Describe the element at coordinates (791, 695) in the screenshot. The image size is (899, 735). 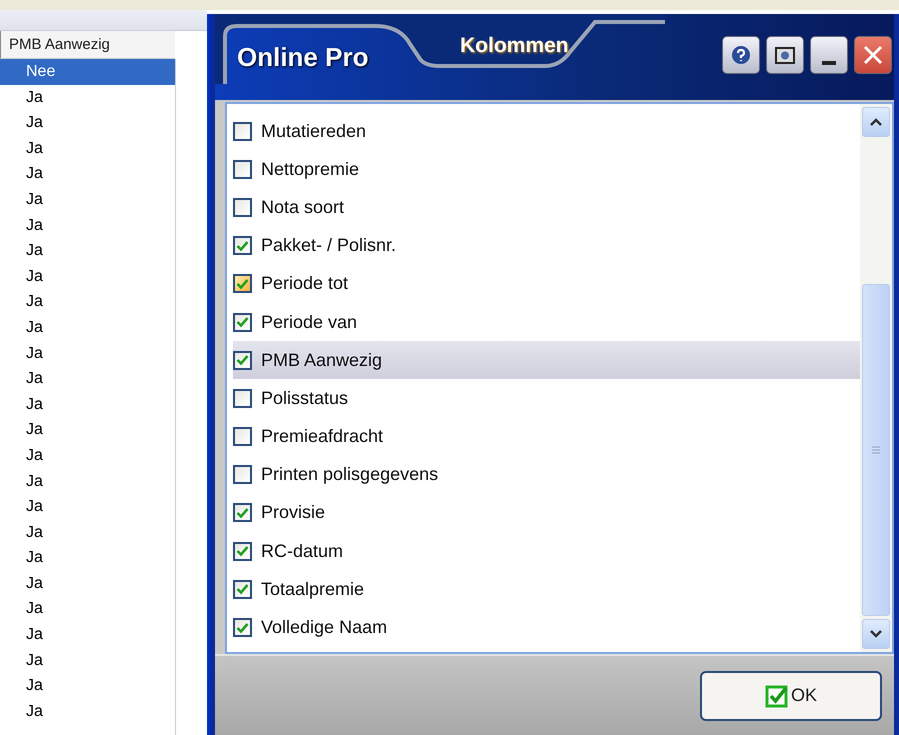
I see `ok-button: OK` at that location.